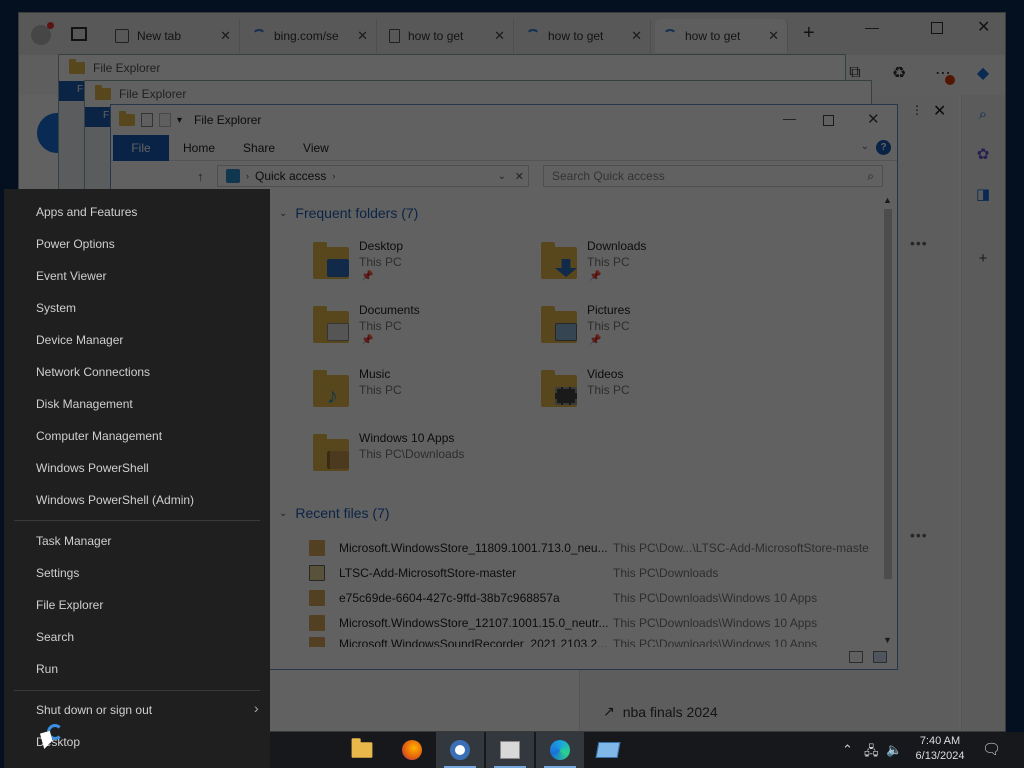 This screenshot has height=768, width=1024. What do you see at coordinates (94, 710) in the screenshot?
I see `menu-item-shutdown: Shut down or sign out` at bounding box center [94, 710].